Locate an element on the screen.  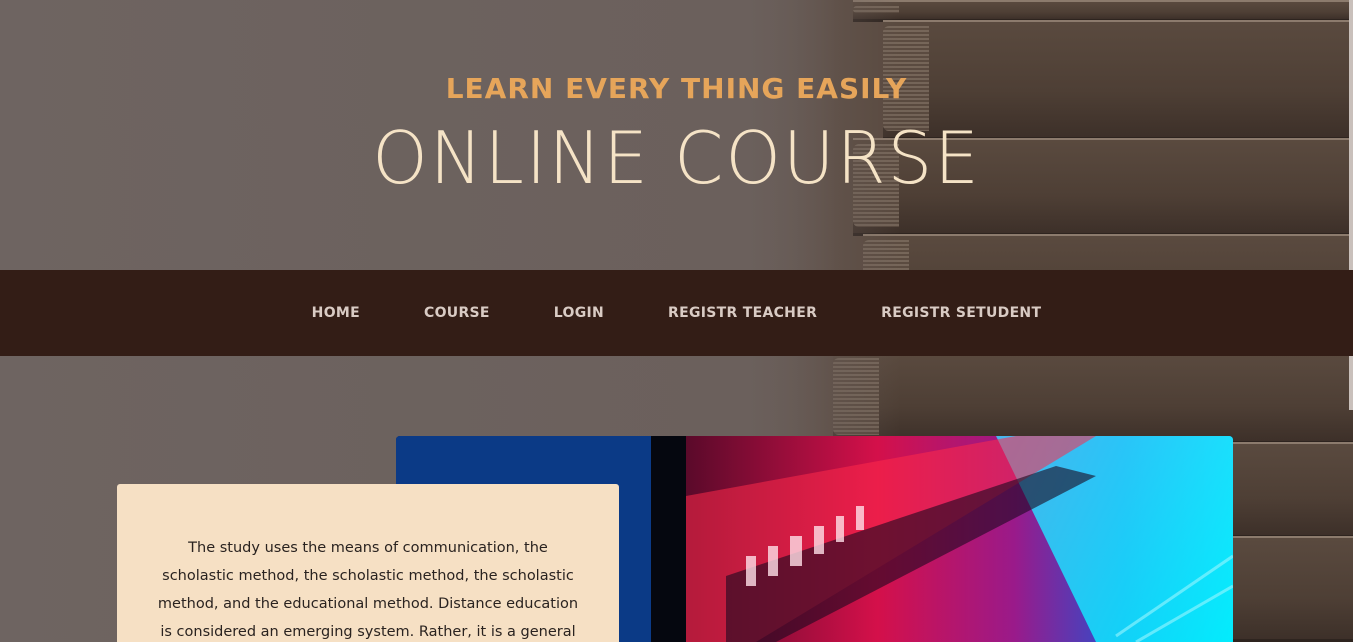
nav-course-link: COURSE is located at coordinates (457, 313).